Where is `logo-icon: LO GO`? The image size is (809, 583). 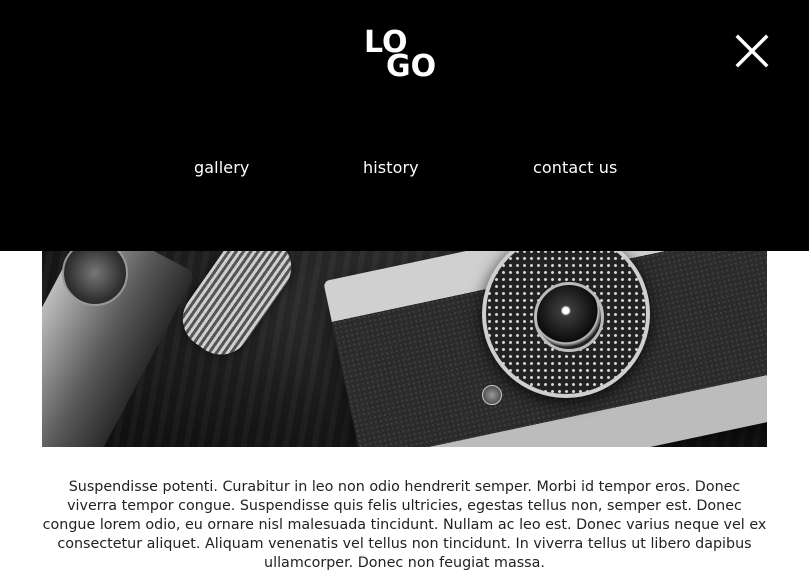
logo-icon: LO GO is located at coordinates (400, 54).